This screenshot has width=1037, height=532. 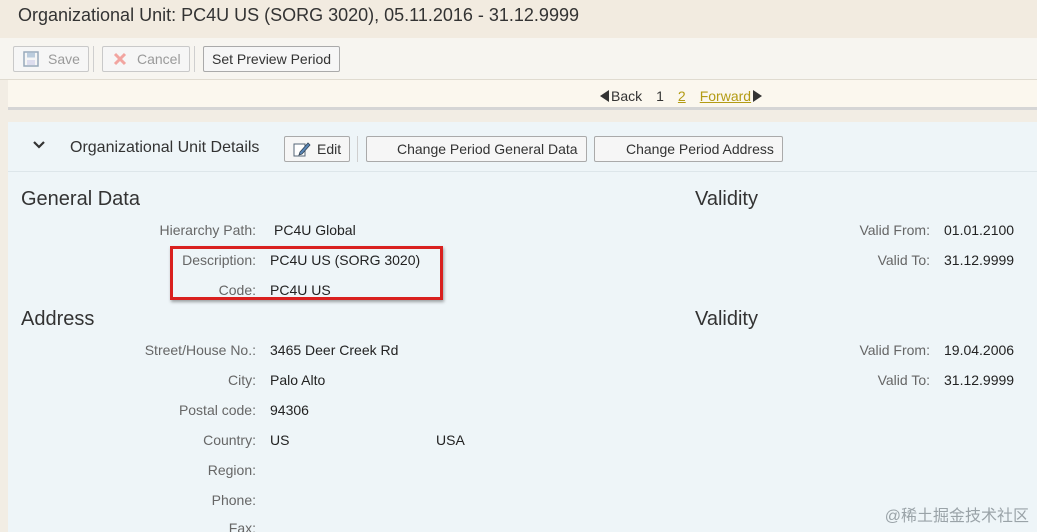 What do you see at coordinates (450, 440) in the screenshot?
I see `country-name-value: USA` at bounding box center [450, 440].